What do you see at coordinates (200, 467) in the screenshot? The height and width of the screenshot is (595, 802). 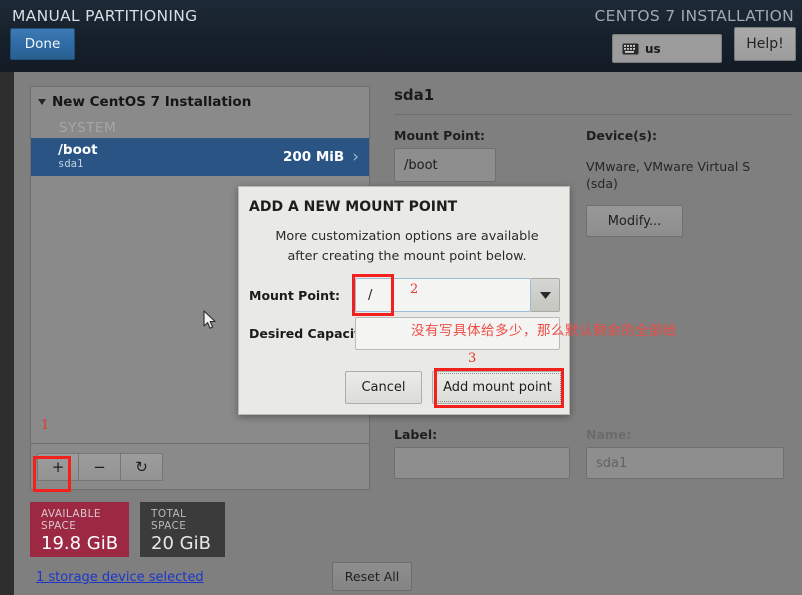 I see `partition-toolbar: + − ↻` at bounding box center [200, 467].